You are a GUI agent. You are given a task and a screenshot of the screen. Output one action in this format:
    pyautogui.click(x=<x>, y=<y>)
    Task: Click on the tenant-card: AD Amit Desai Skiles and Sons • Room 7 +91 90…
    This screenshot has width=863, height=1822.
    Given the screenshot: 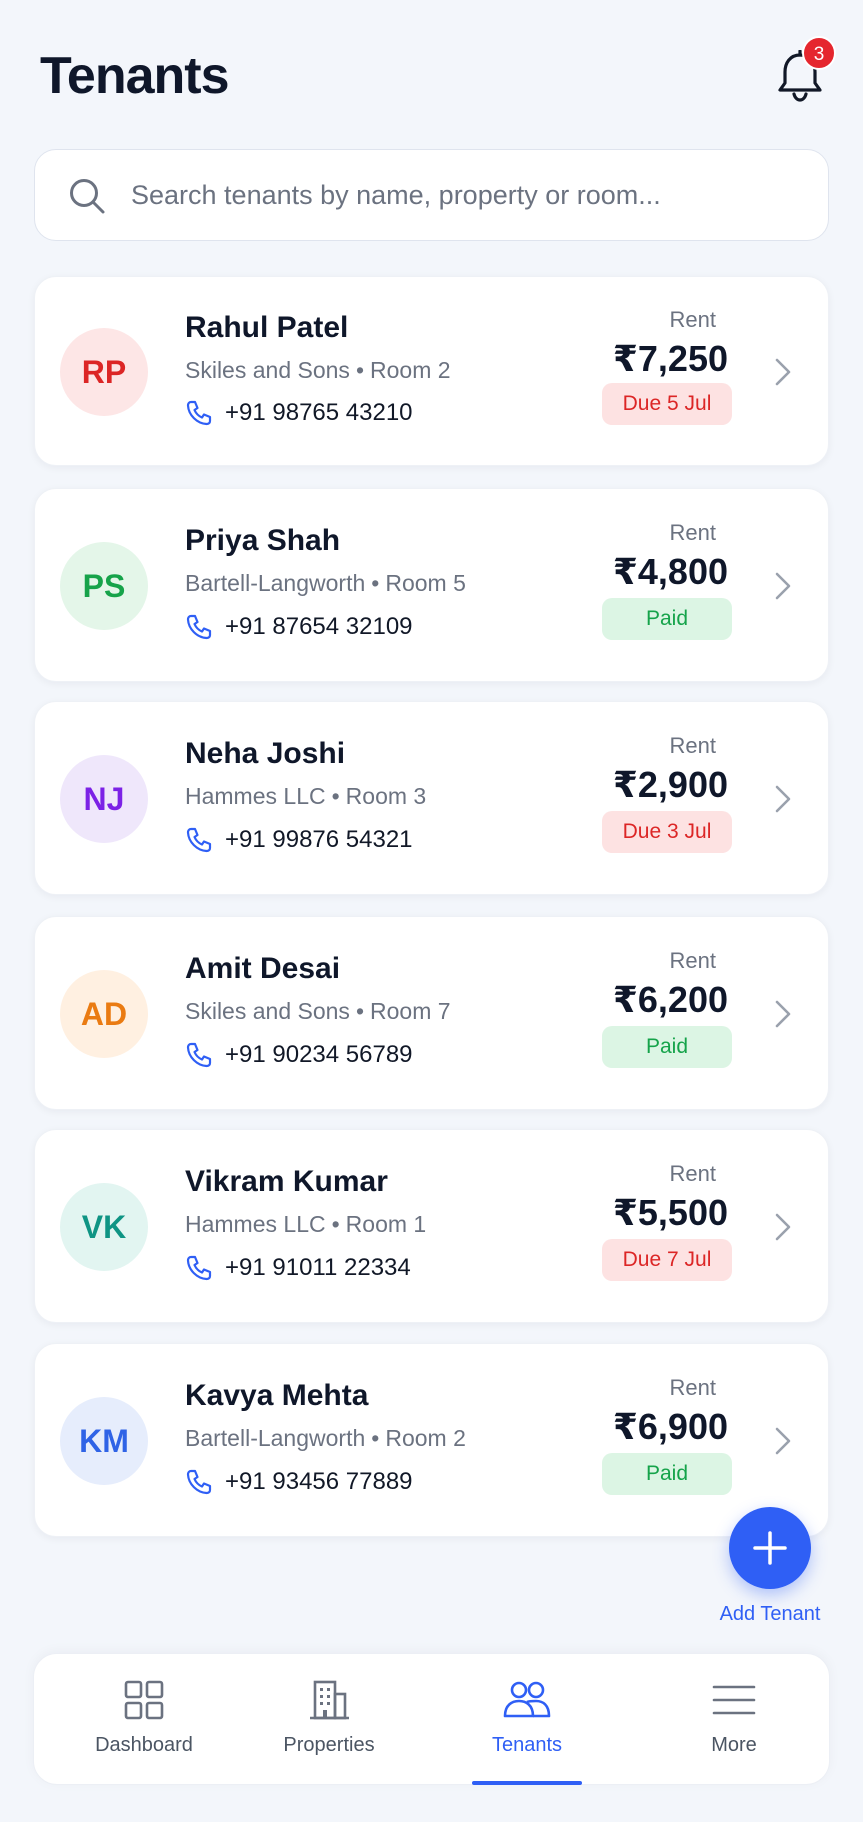 What is the action you would take?
    pyautogui.click(x=431, y=1013)
    